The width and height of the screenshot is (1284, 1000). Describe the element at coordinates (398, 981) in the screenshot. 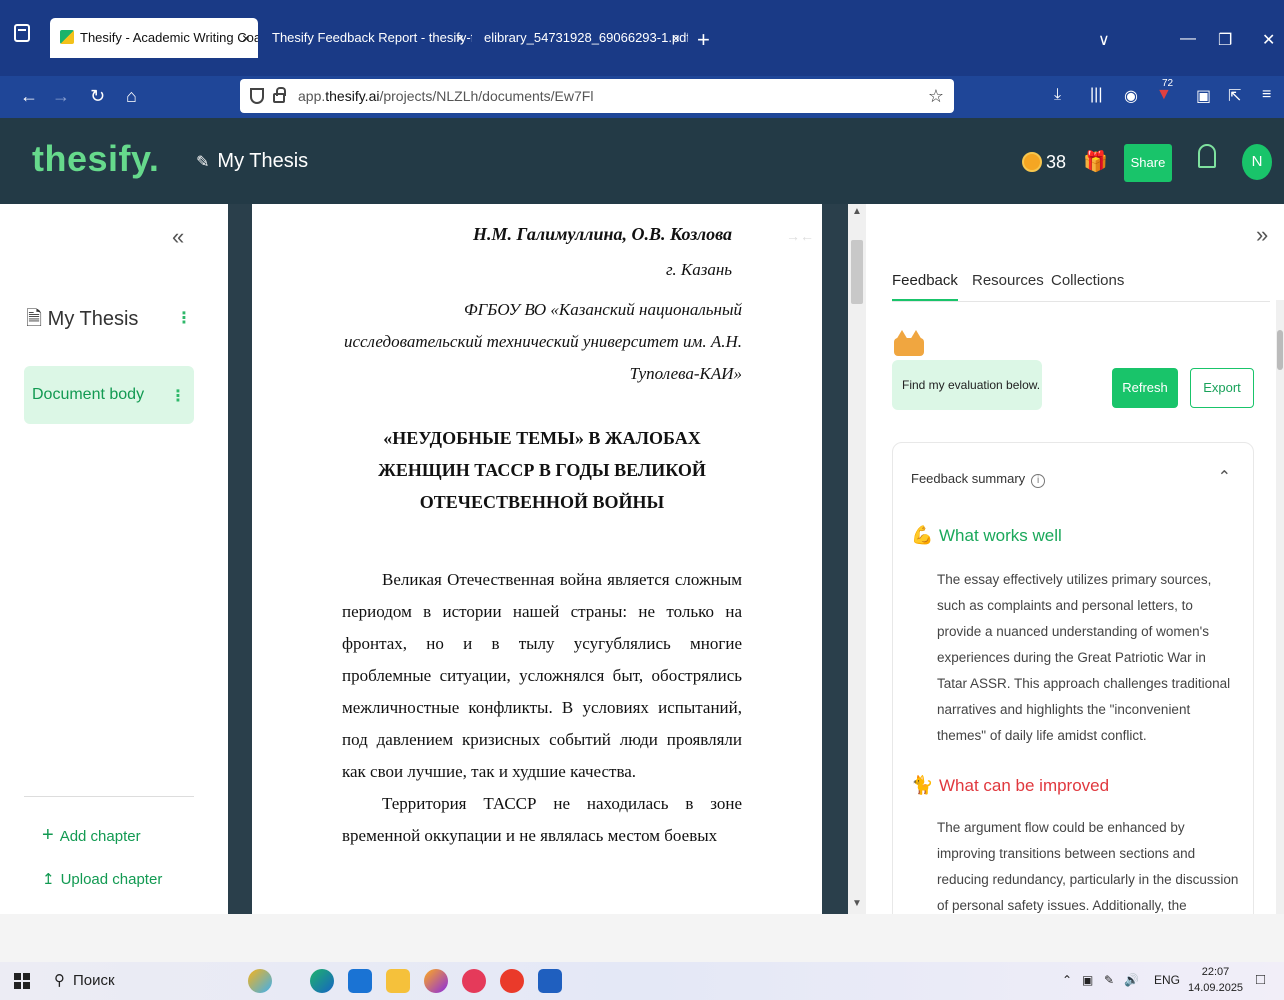

I see `file-explorer-icon` at that location.